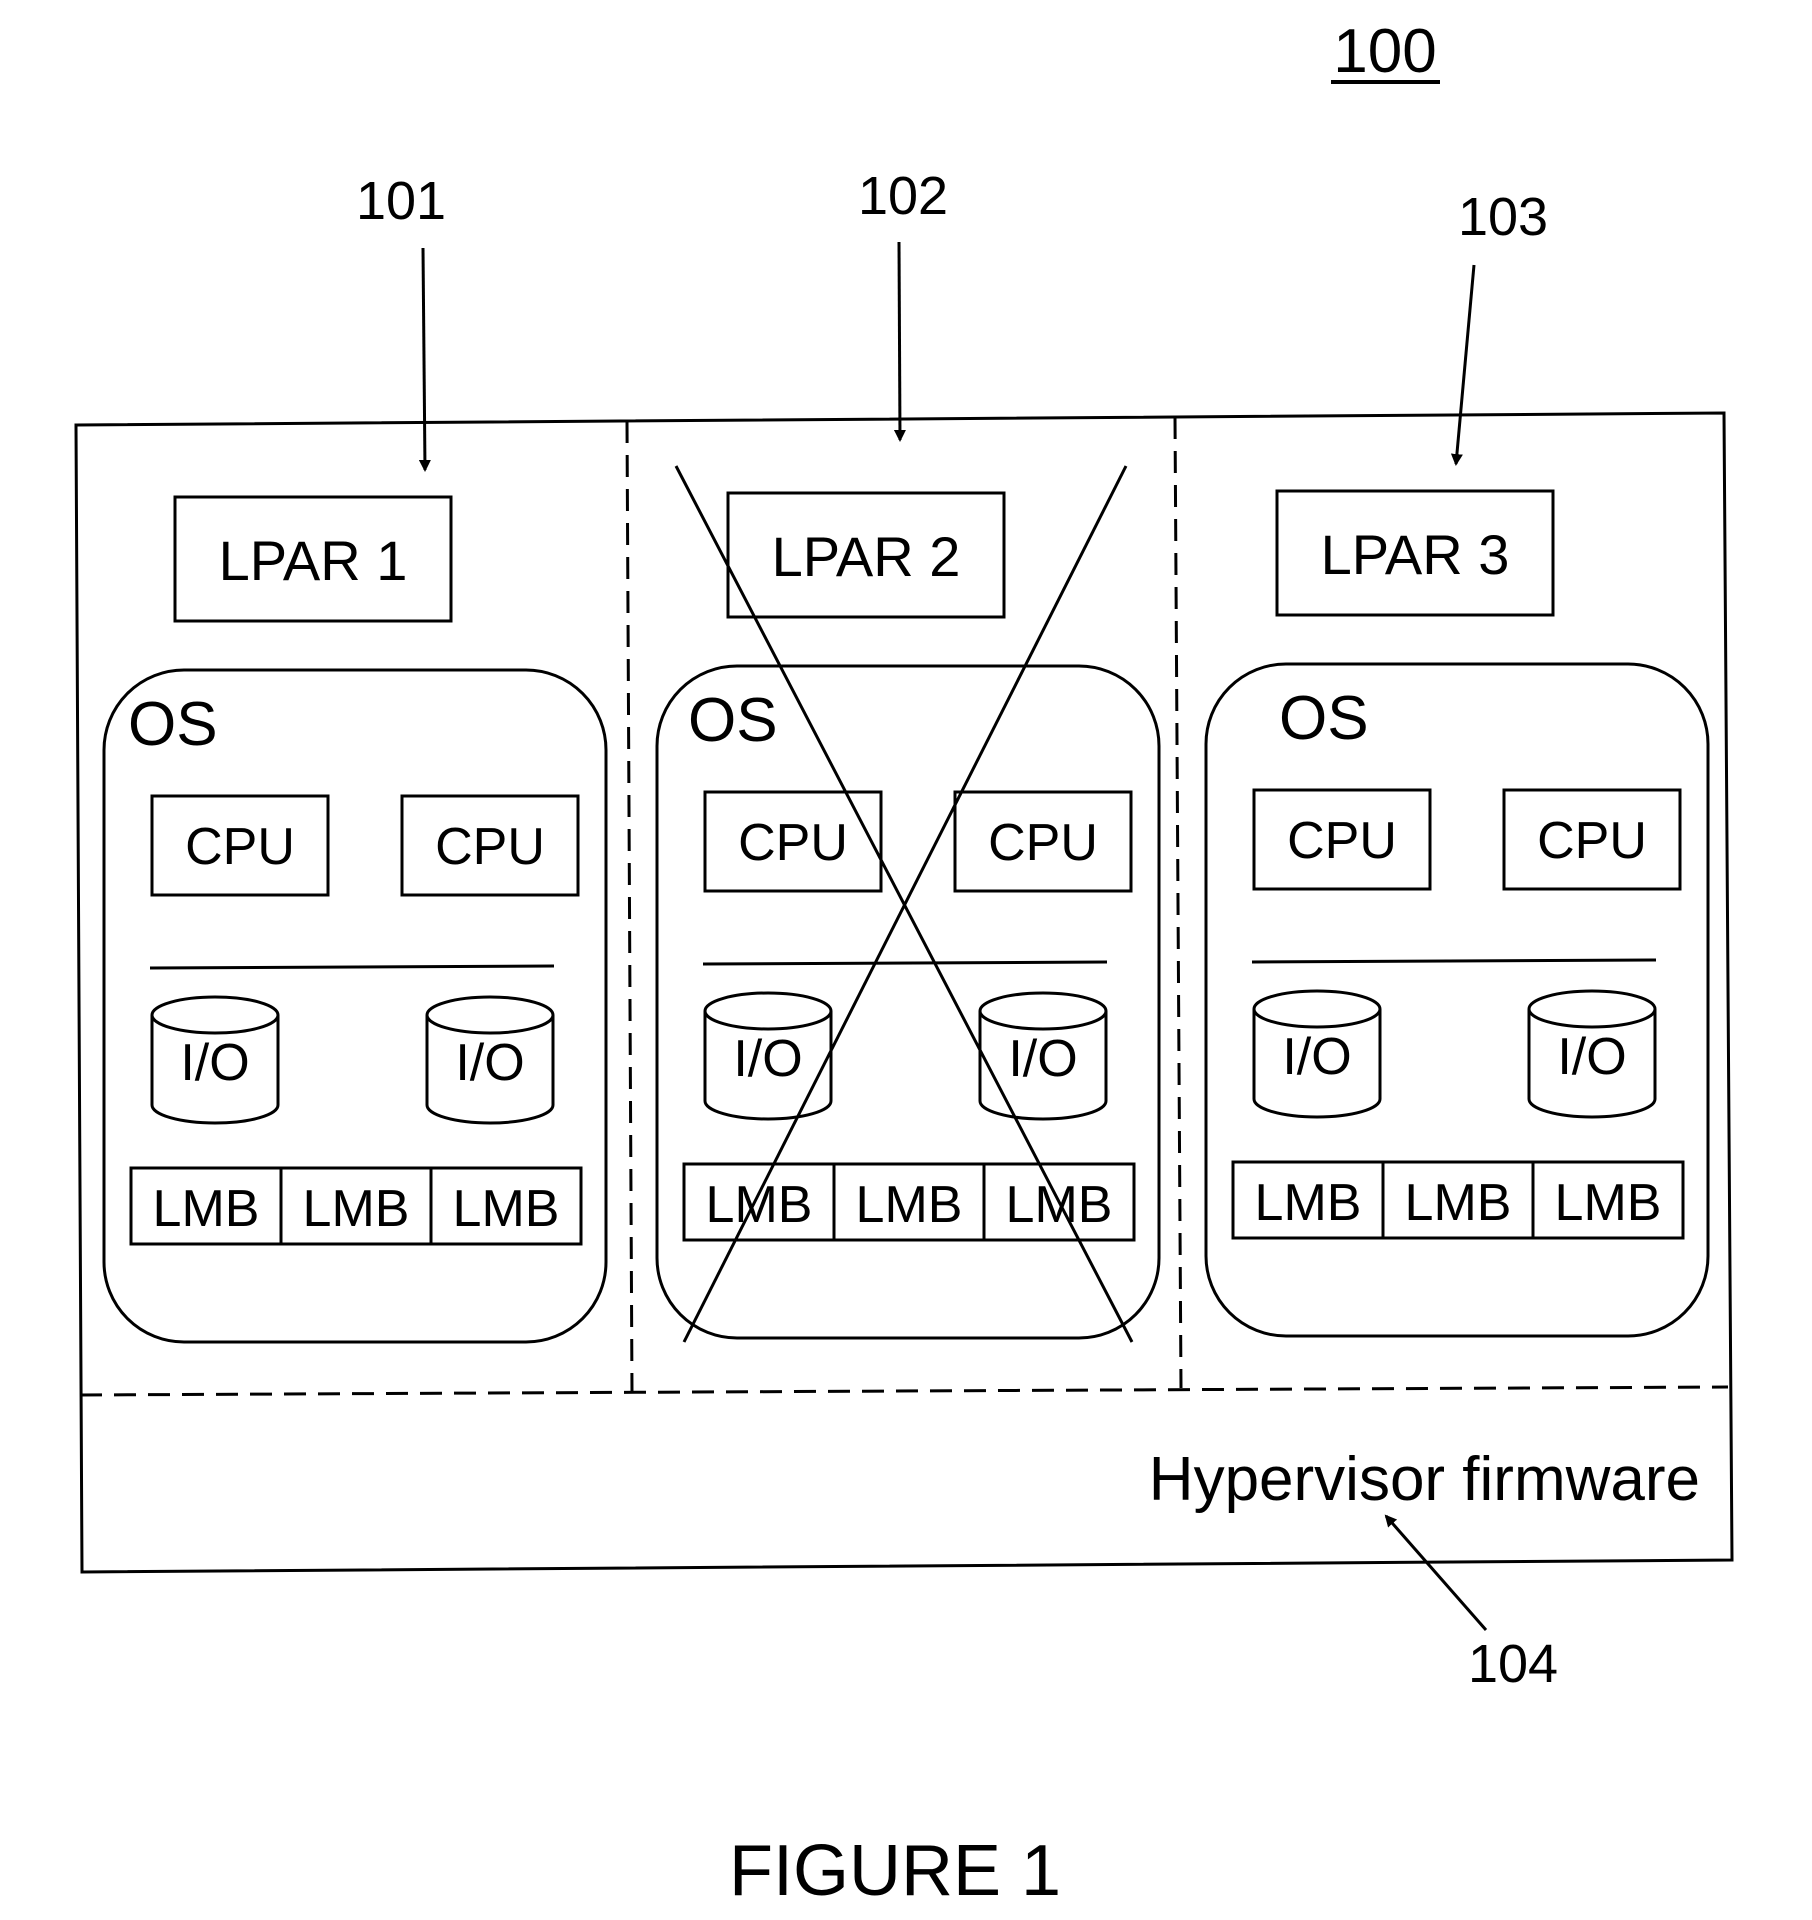  What do you see at coordinates (1415, 554) in the screenshot?
I see `lpar-title: LPAR 3` at bounding box center [1415, 554].